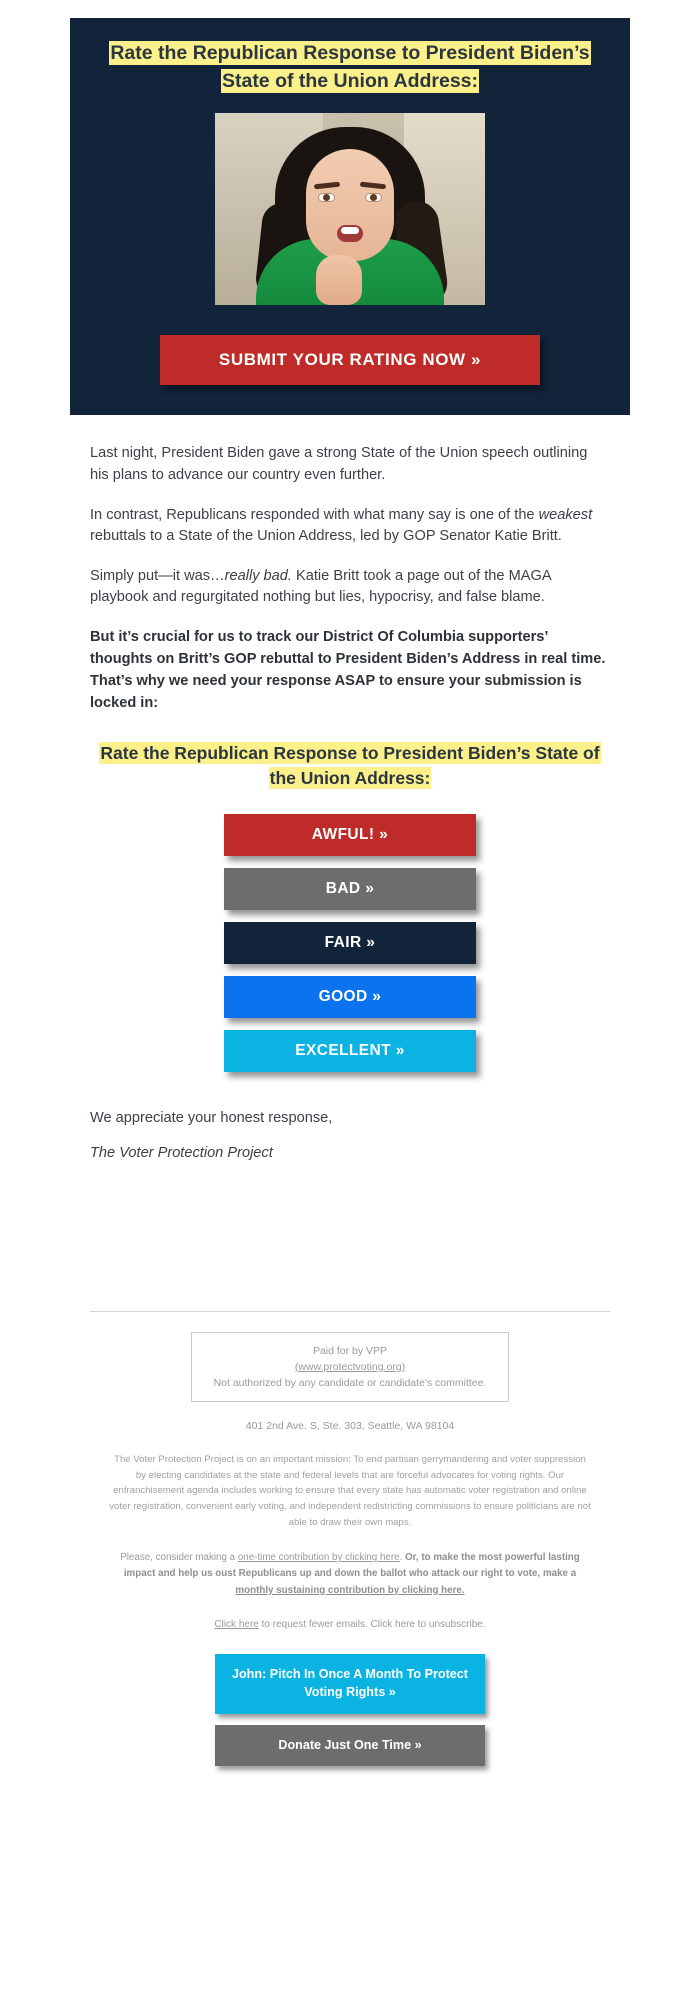  What do you see at coordinates (350, 888) in the screenshot?
I see `rating-button-bad: BAD »` at bounding box center [350, 888].